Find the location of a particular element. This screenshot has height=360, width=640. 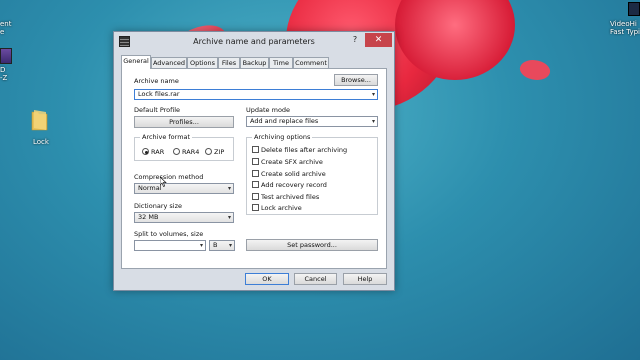

desktop-icon-label: D is located at coordinates (2, 70).